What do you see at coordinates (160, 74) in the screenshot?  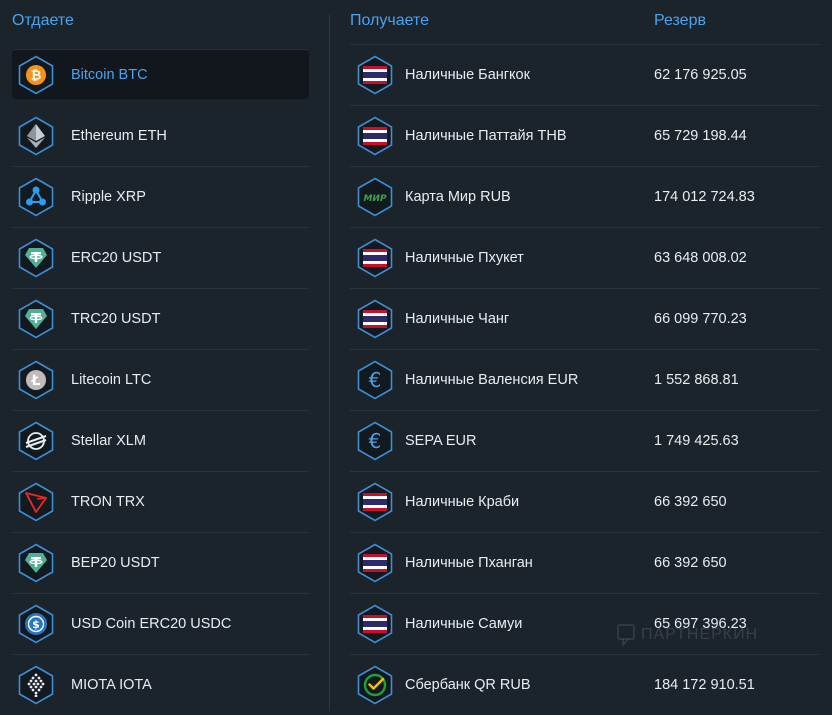 I see `give-row: ₿ Bitcoin BTC` at bounding box center [160, 74].